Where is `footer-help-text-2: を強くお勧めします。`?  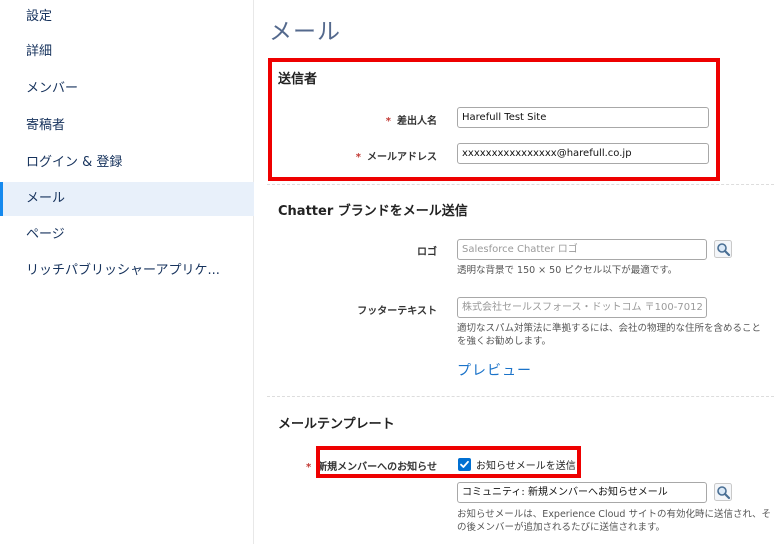 footer-help-text-2: を強くお勧めします。 is located at coordinates (504, 341).